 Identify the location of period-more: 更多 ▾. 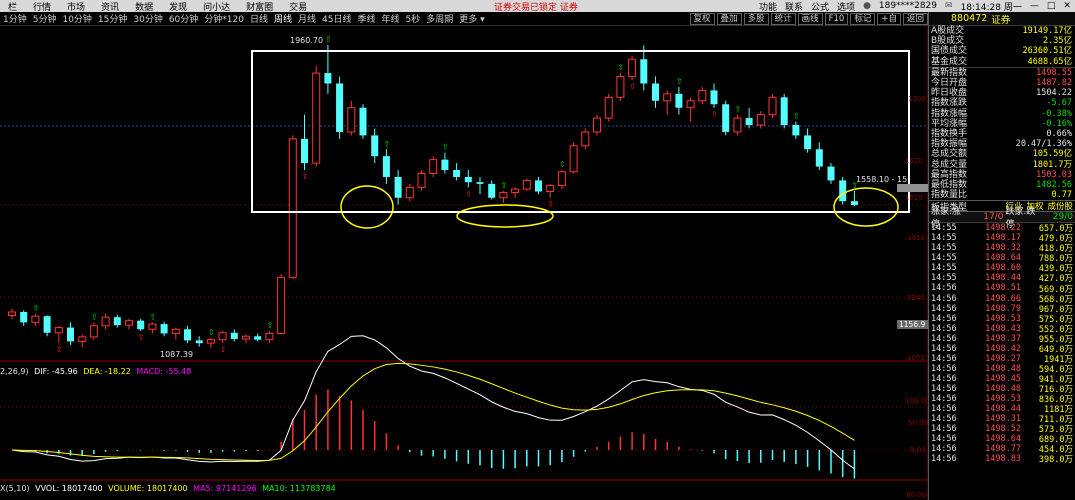
(471, 18).